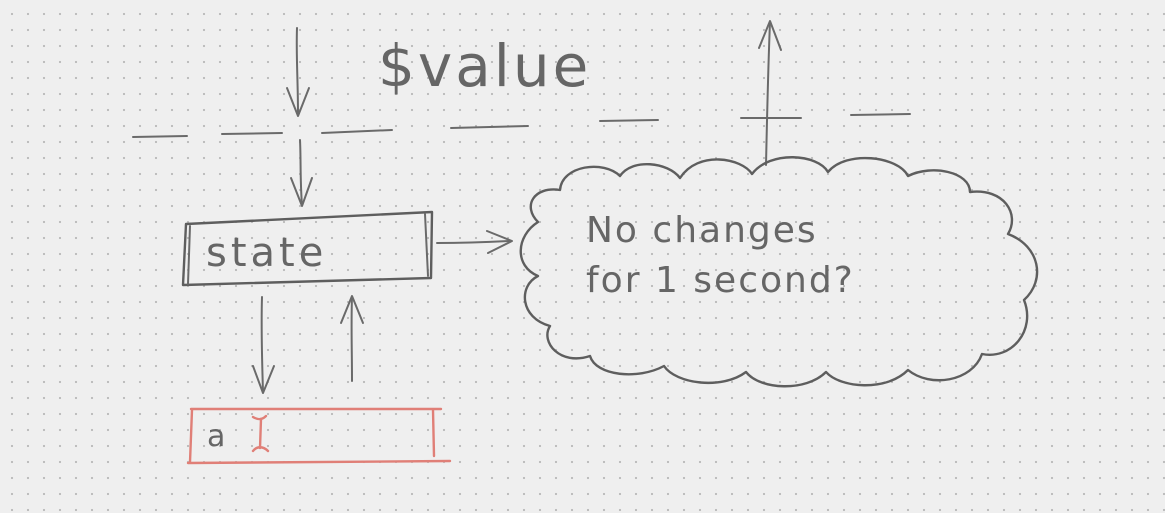  What do you see at coordinates (298, 72) in the screenshot?
I see `incoming-arrow` at bounding box center [298, 72].